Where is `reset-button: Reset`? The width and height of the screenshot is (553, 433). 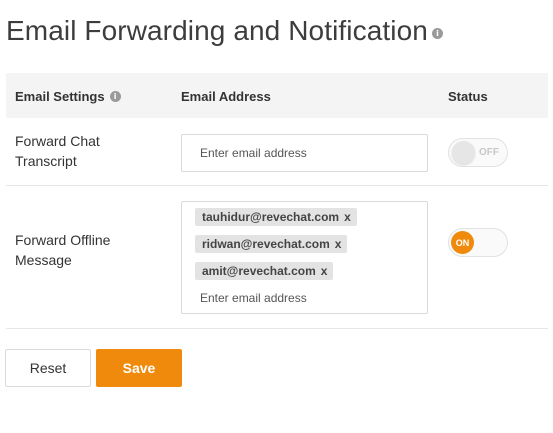
reset-button: Reset is located at coordinates (48, 368).